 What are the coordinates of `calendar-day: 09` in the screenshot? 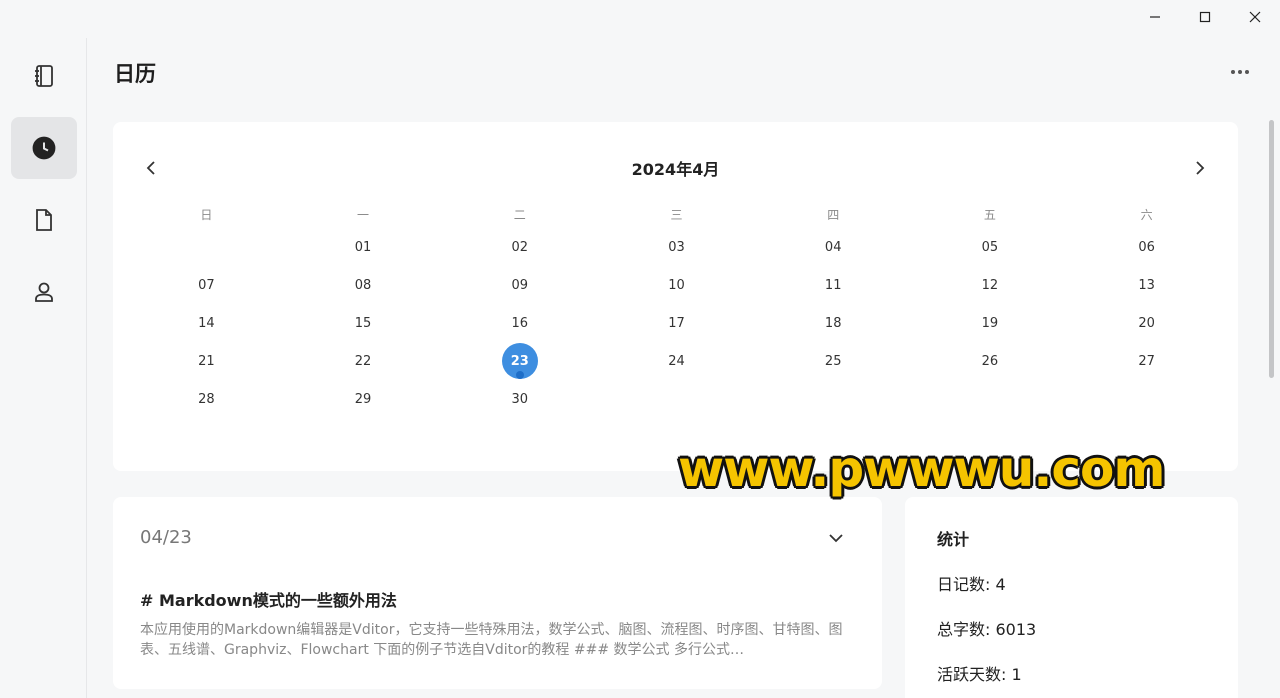 It's located at (519, 285).